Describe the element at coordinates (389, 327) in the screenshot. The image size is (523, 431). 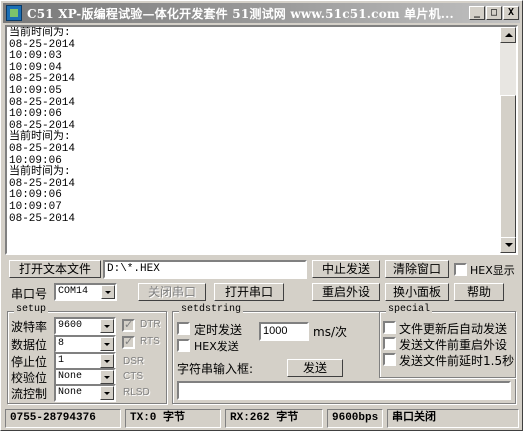
I see `auto-send-on-update-checkbox` at that location.